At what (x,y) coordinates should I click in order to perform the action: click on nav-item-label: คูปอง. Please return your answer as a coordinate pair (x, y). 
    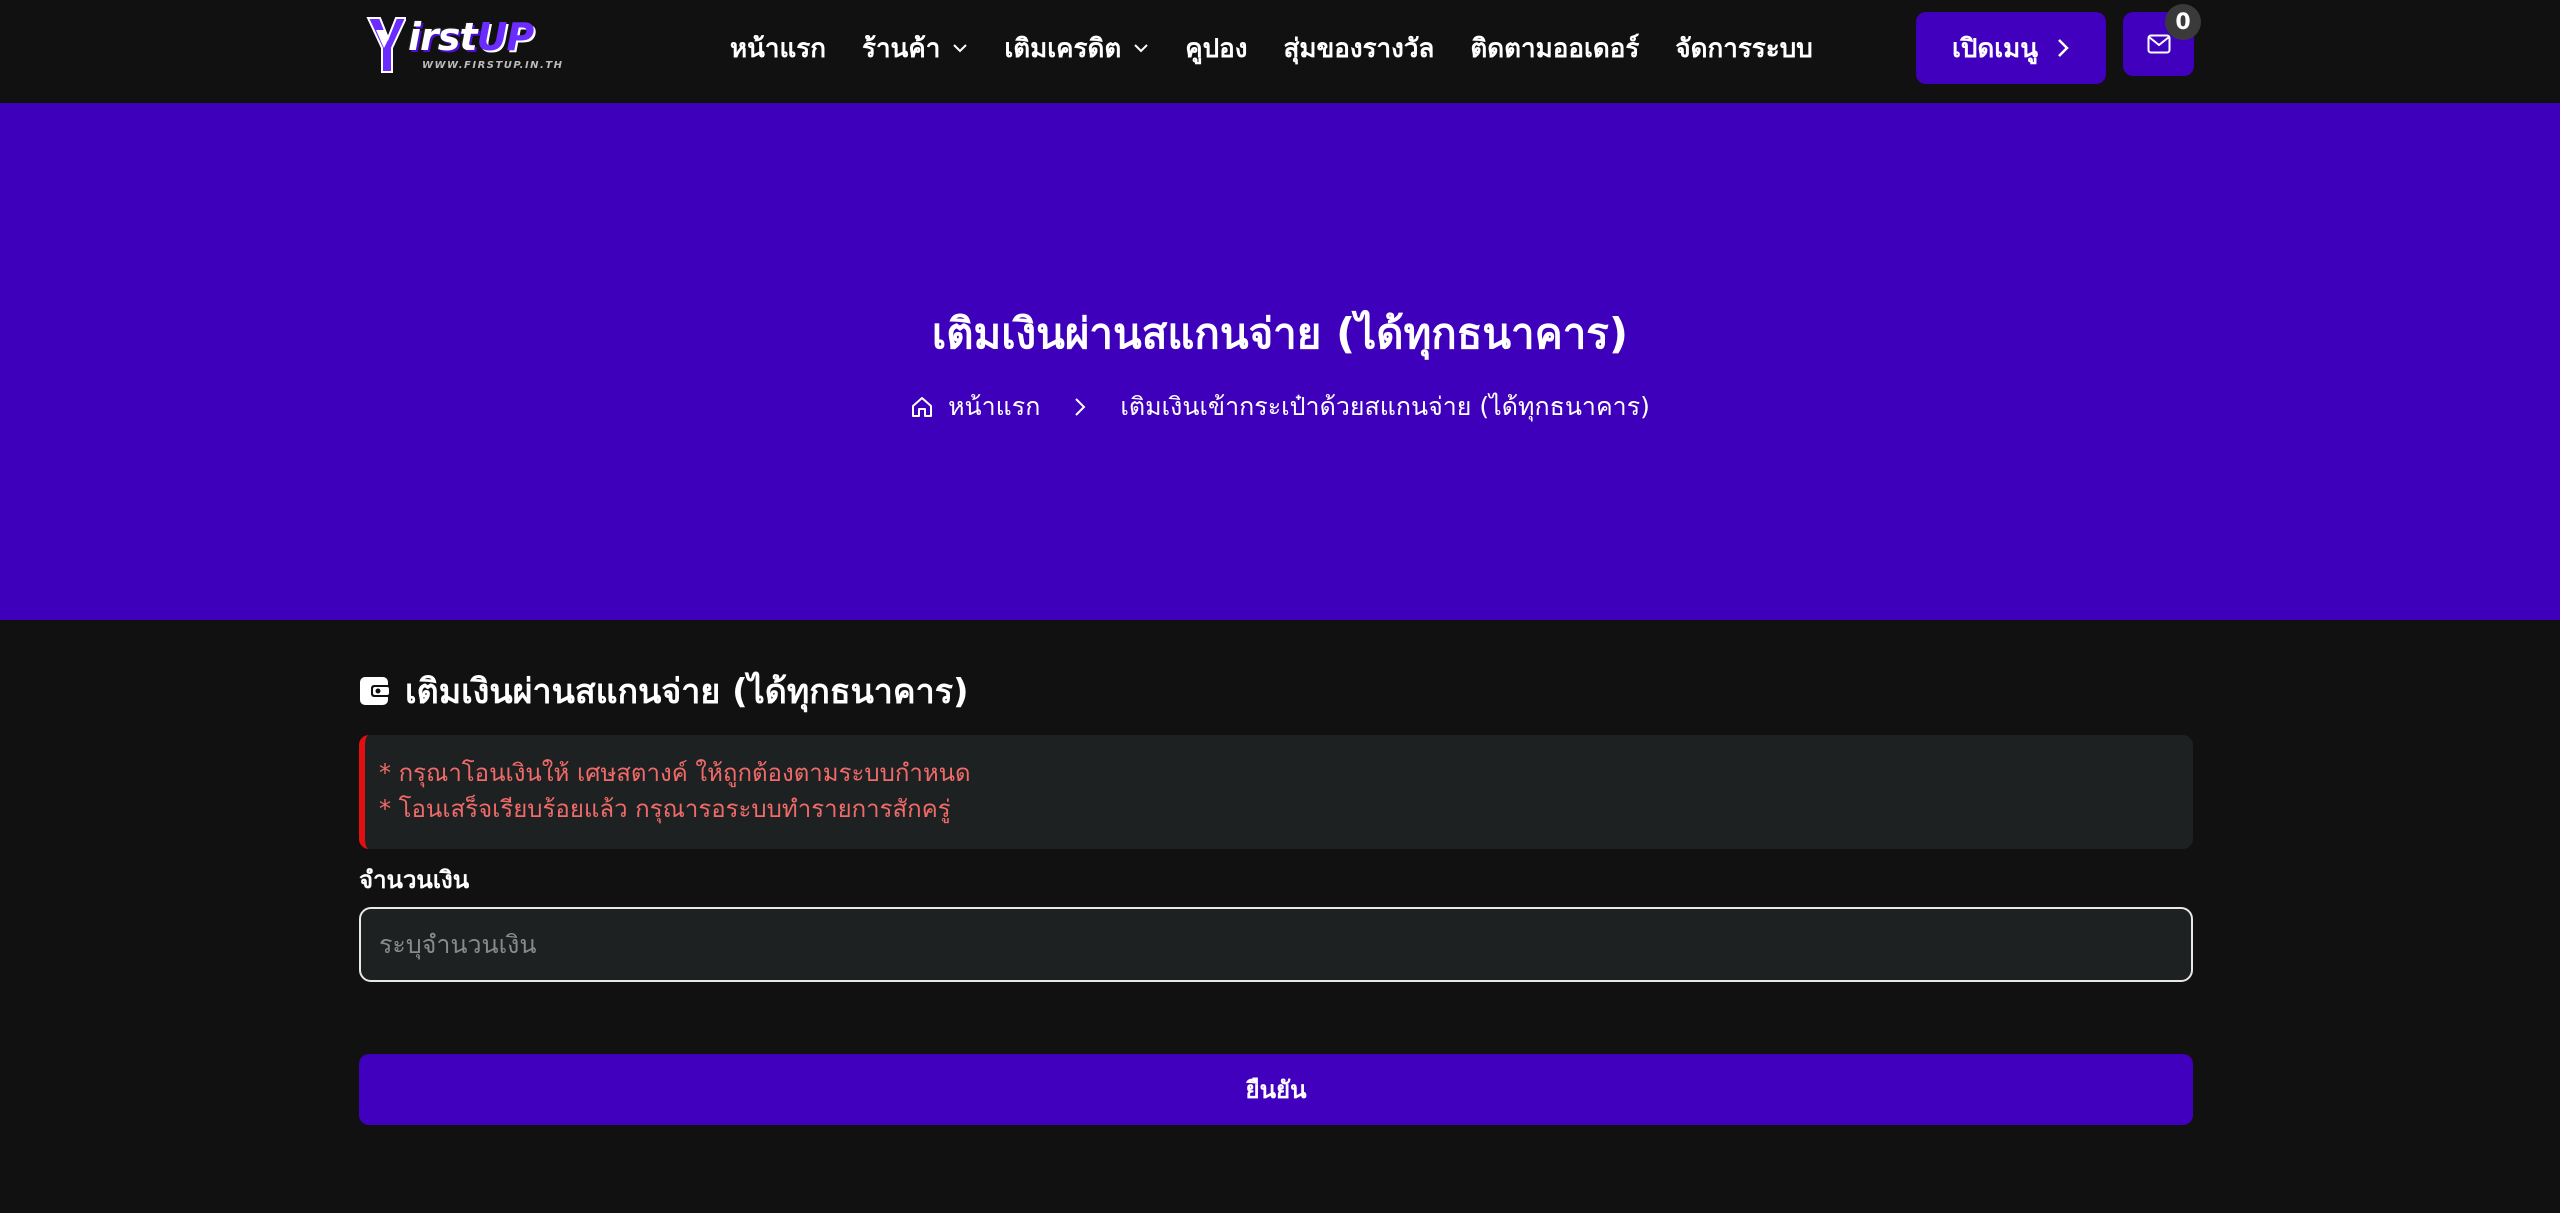
    Looking at the image, I should click on (1216, 48).